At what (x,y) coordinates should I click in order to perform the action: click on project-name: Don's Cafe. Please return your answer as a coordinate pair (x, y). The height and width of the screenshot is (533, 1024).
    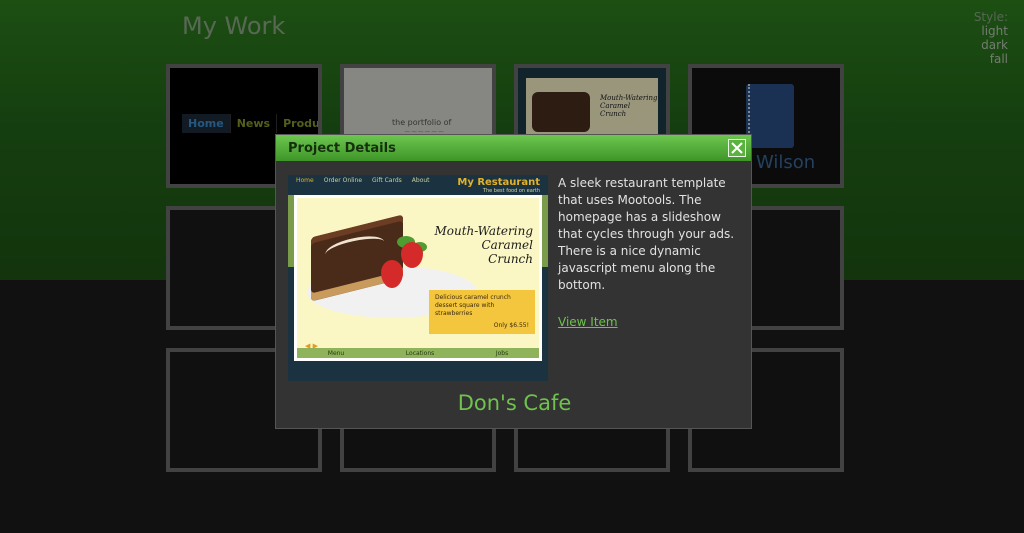
    Looking at the image, I should click on (514, 403).